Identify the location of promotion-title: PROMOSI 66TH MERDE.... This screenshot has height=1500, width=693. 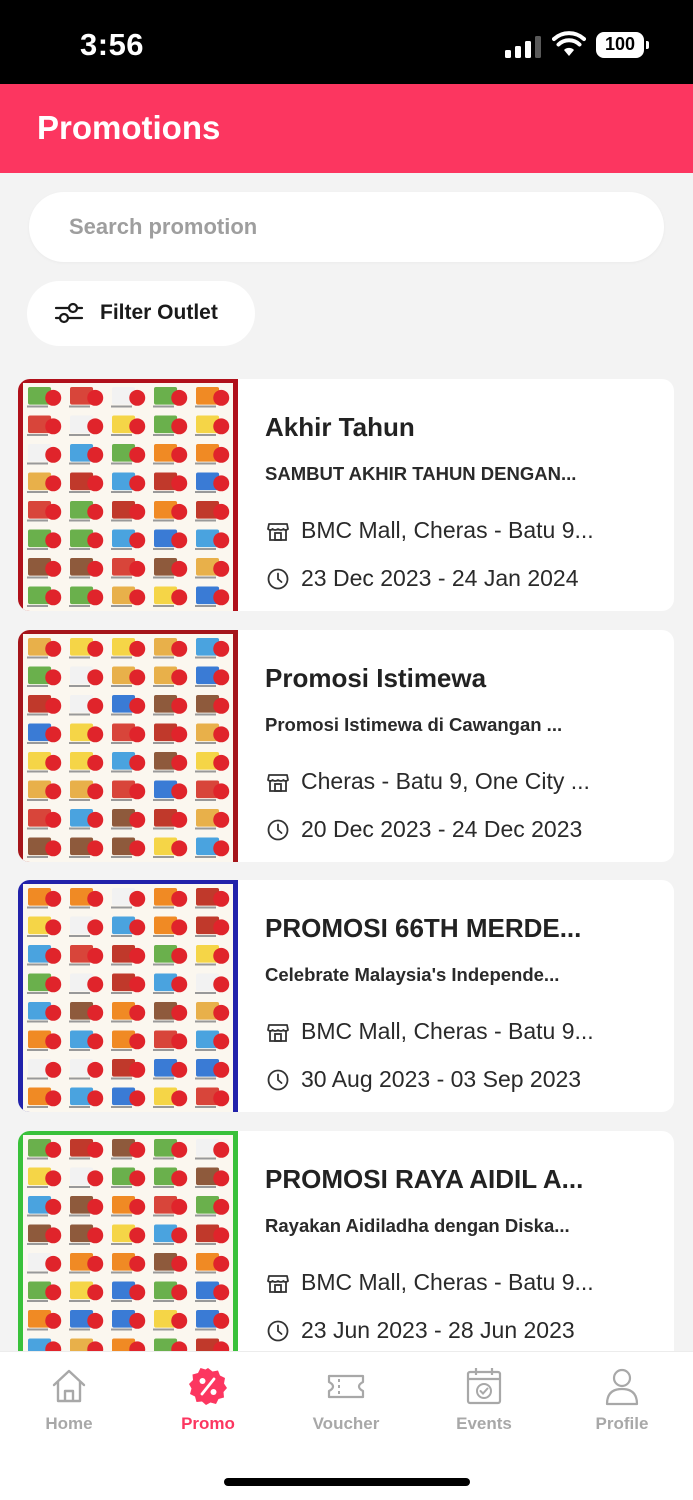
(423, 928).